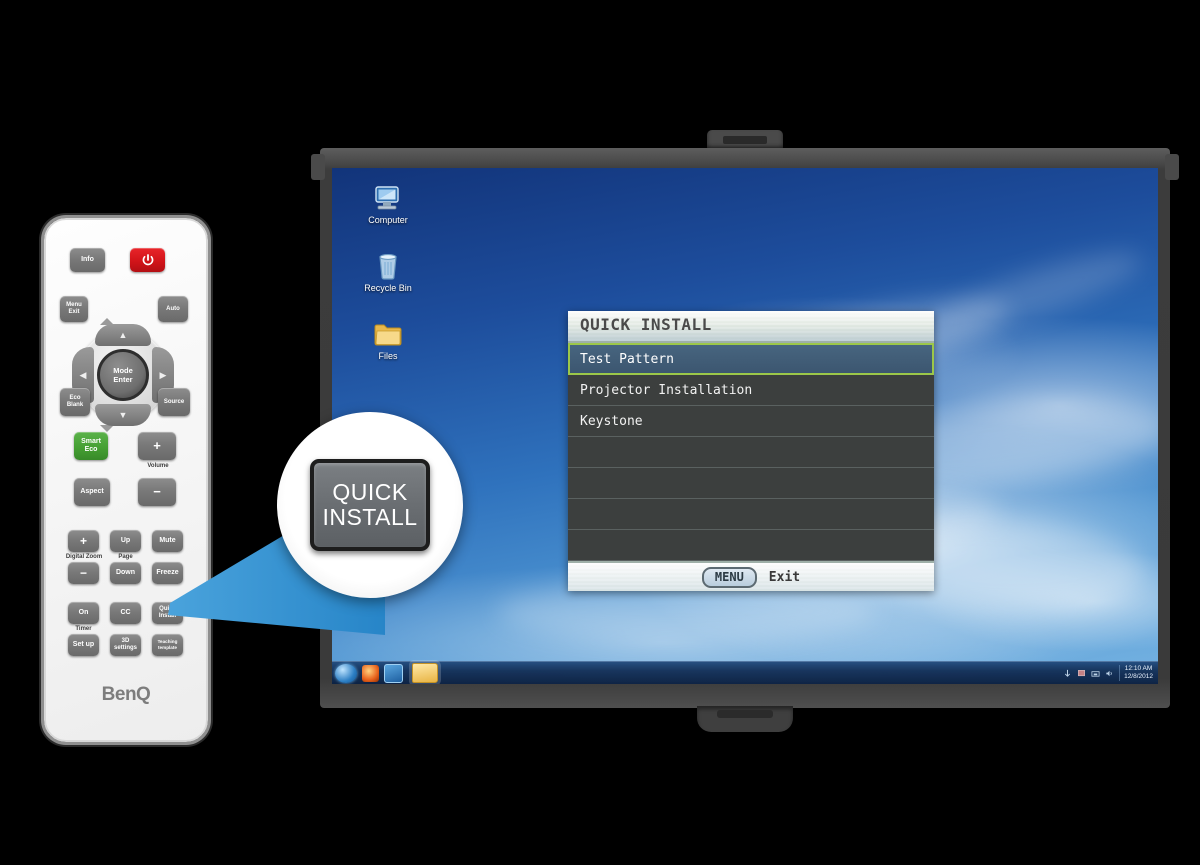 The height and width of the screenshot is (865, 1200). I want to click on clock-date: 12/8/2012, so click(1138, 676).